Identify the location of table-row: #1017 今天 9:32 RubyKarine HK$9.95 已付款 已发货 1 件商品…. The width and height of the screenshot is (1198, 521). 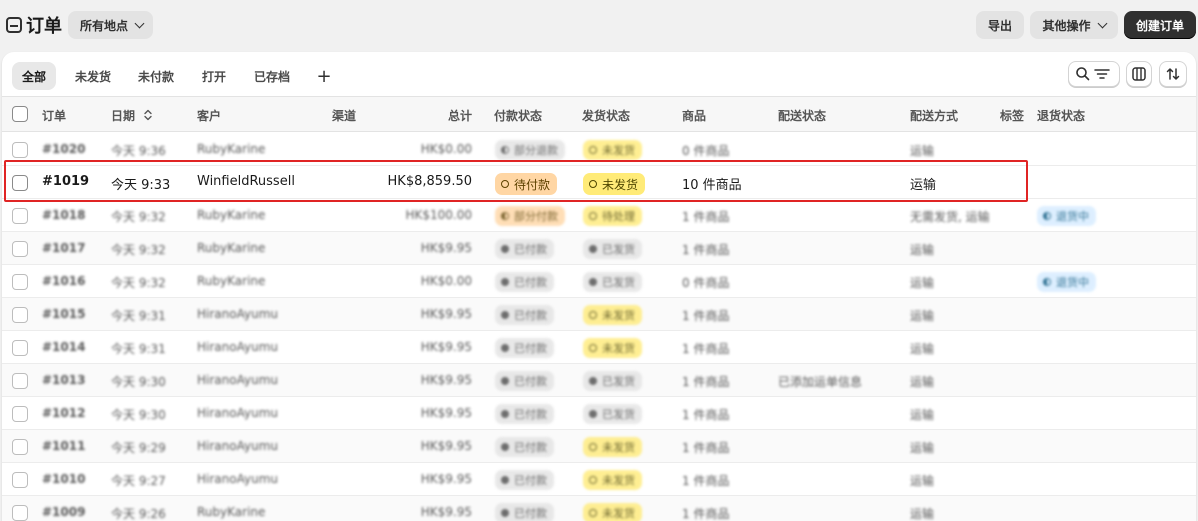
(599, 248).